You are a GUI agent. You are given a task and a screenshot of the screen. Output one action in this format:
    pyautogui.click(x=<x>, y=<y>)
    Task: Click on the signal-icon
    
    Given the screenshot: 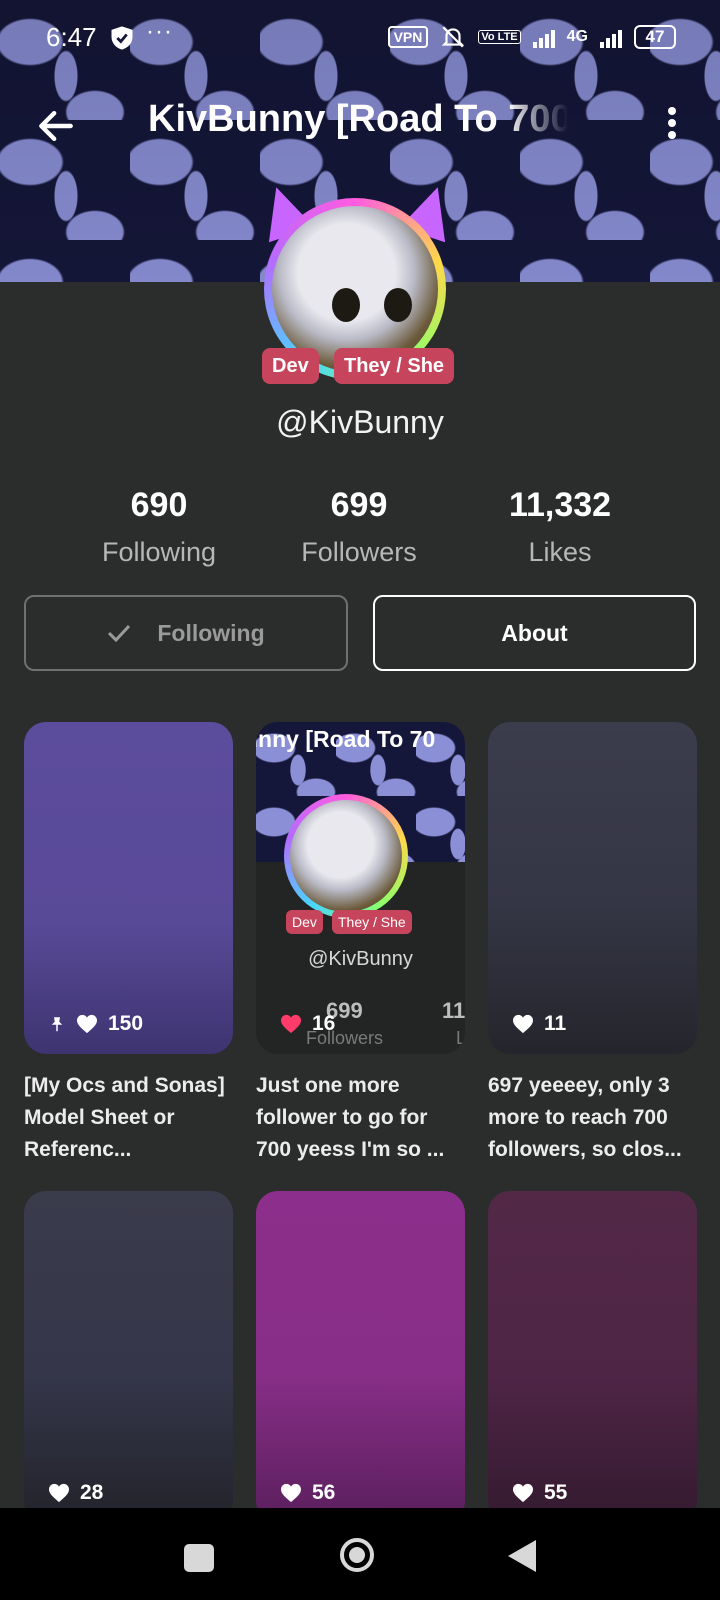 What is the action you would take?
    pyautogui.click(x=543, y=37)
    